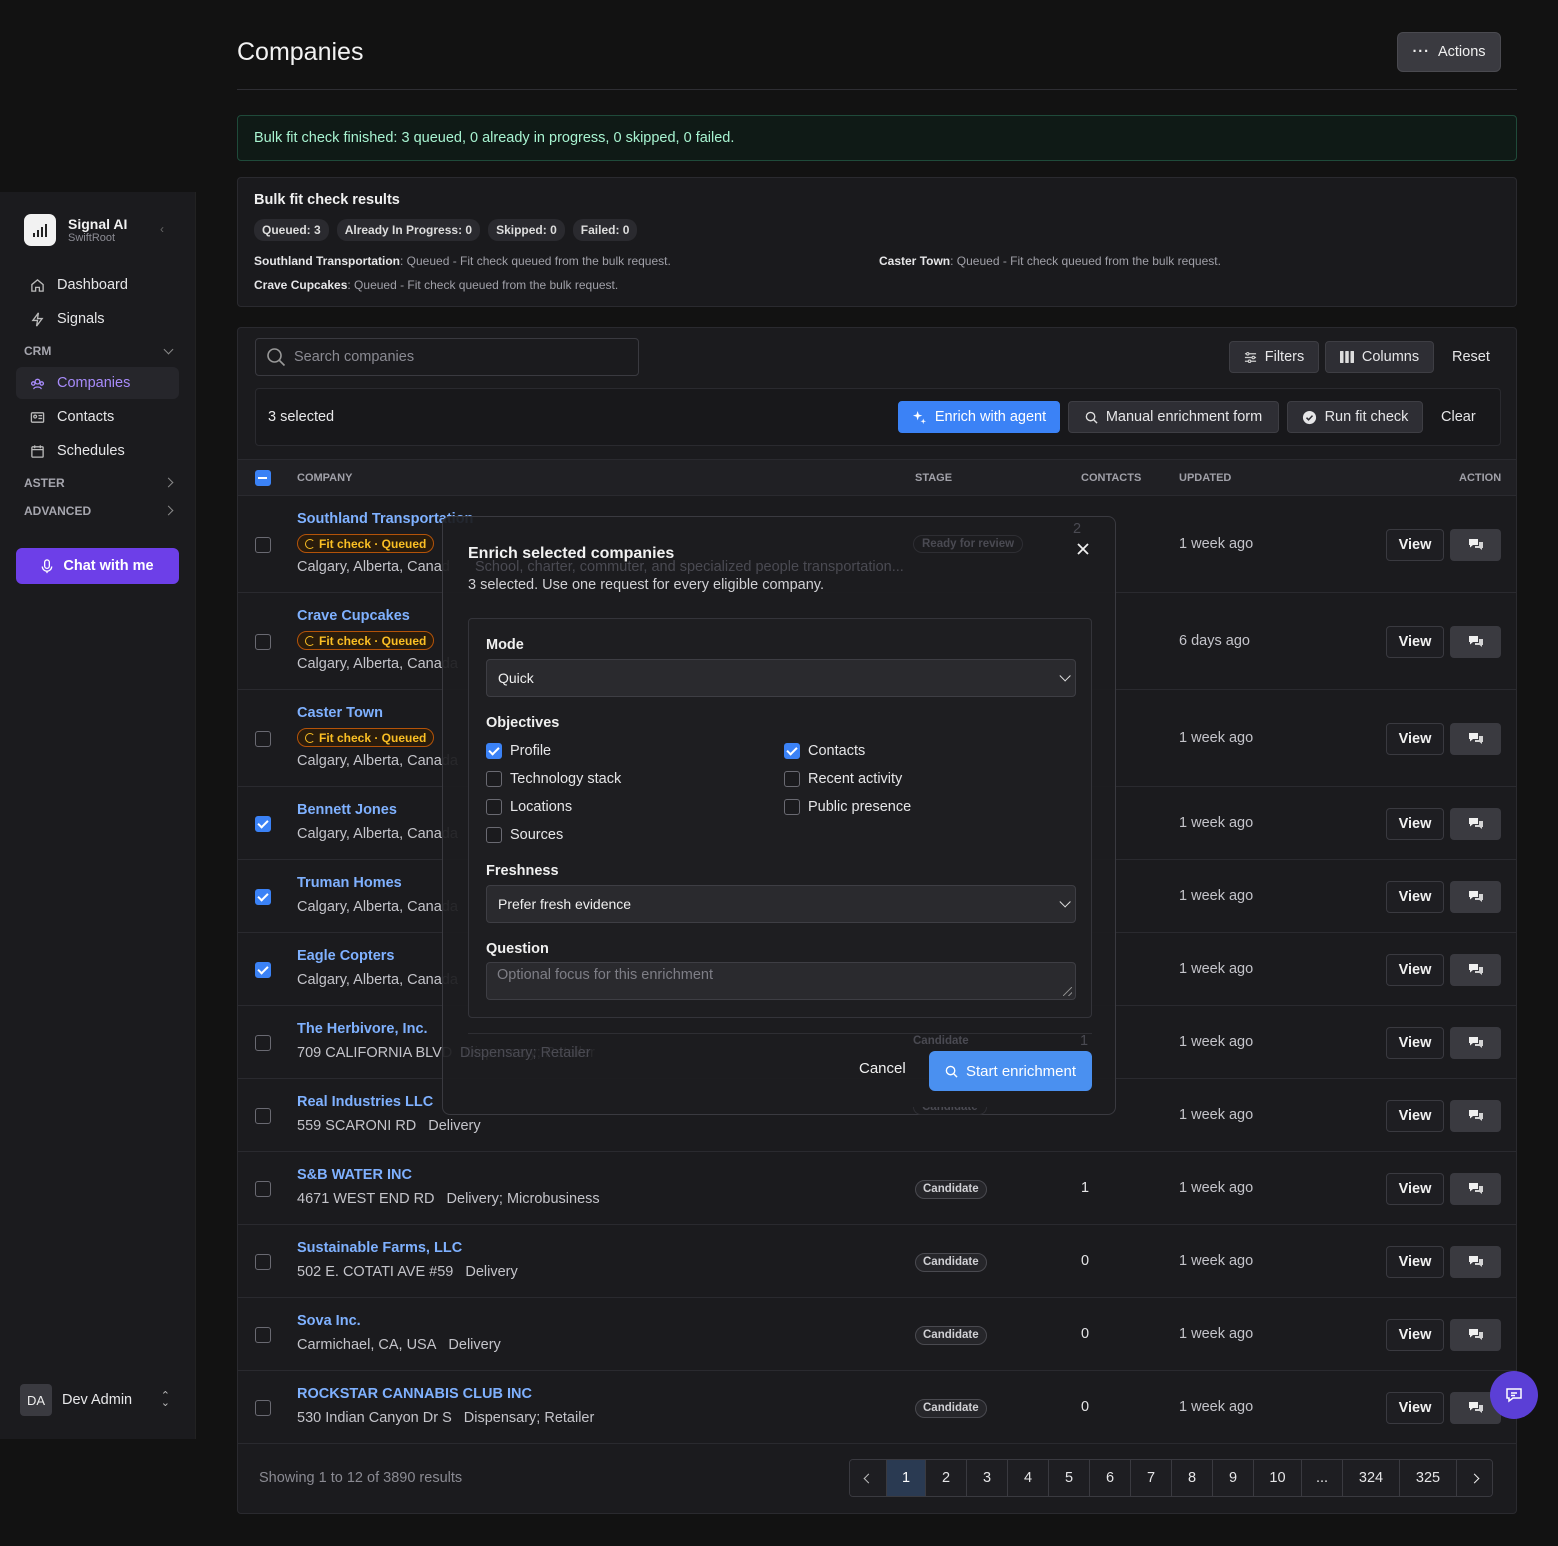 The image size is (1558, 1546). Describe the element at coordinates (347, 810) in the screenshot. I see `company-name-link: Bennett Jones` at that location.